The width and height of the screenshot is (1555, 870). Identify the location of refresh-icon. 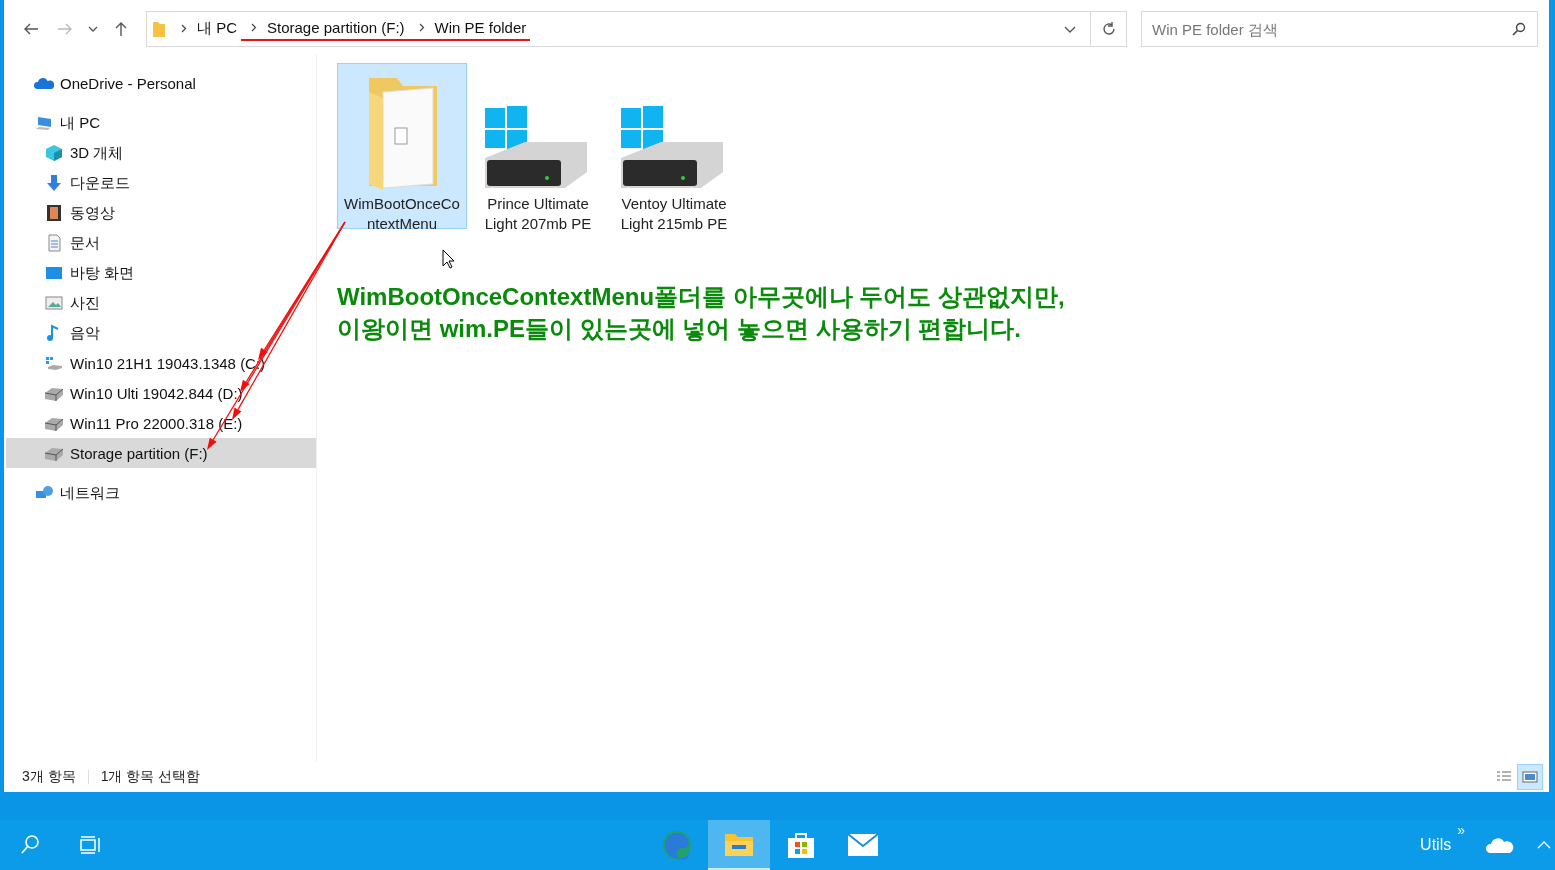
(1108, 29).